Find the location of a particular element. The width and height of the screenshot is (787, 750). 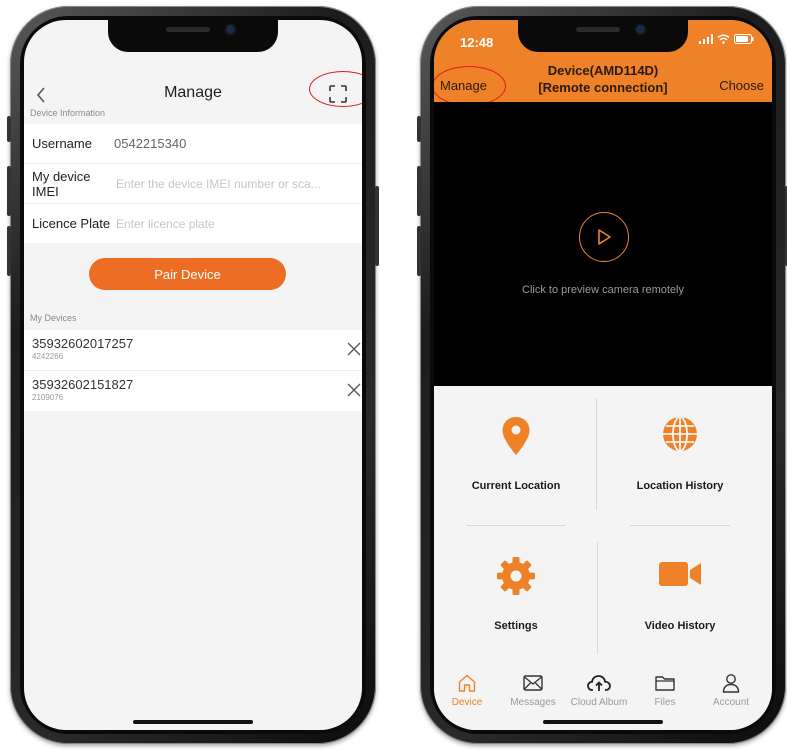

current-location-label: Current Location is located at coordinates (516, 486).